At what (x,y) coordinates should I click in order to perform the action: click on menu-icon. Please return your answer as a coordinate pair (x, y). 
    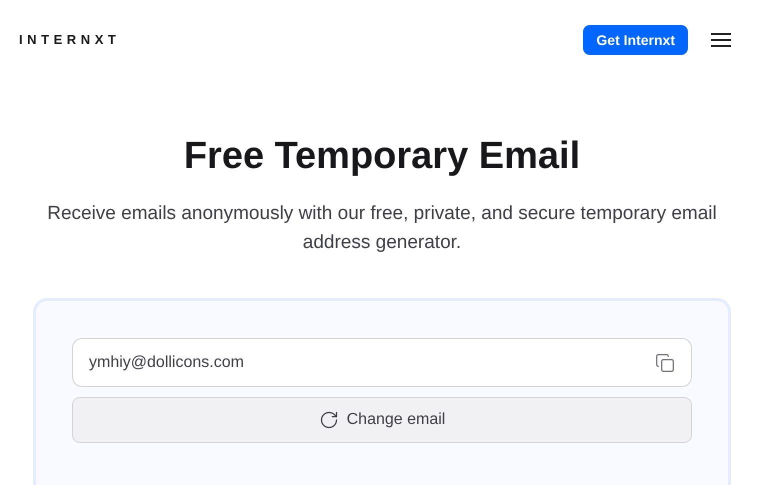
    Looking at the image, I should click on (721, 40).